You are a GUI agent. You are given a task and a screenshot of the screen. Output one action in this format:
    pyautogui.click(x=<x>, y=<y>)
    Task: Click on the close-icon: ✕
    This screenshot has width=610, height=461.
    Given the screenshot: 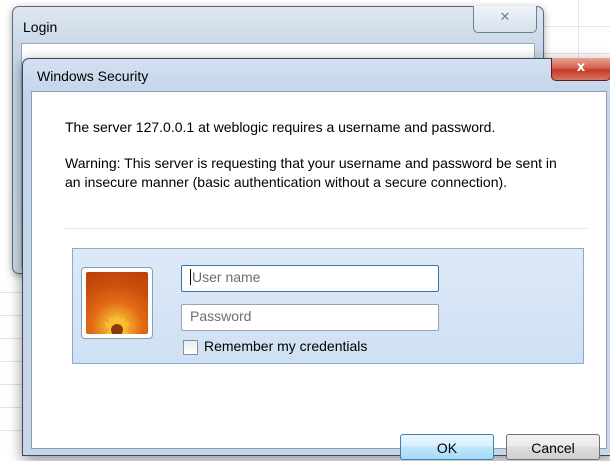 What is the action you would take?
    pyautogui.click(x=505, y=17)
    